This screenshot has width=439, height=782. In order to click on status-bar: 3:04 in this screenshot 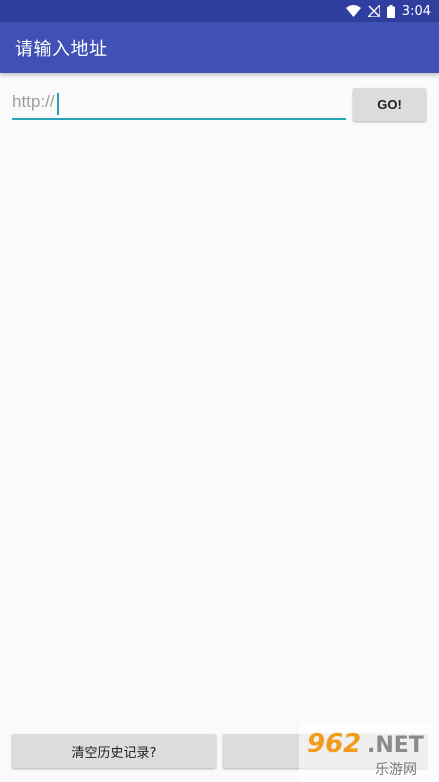, I will do `click(219, 11)`.